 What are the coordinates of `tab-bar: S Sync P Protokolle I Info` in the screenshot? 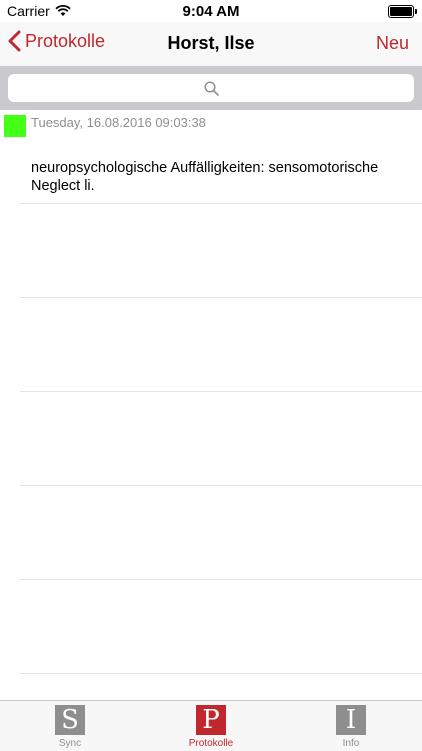 It's located at (211, 725).